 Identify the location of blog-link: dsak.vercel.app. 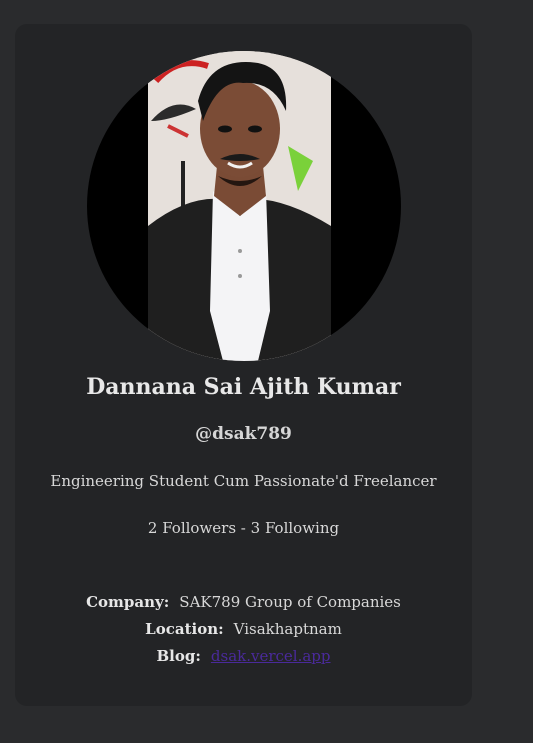
(271, 656).